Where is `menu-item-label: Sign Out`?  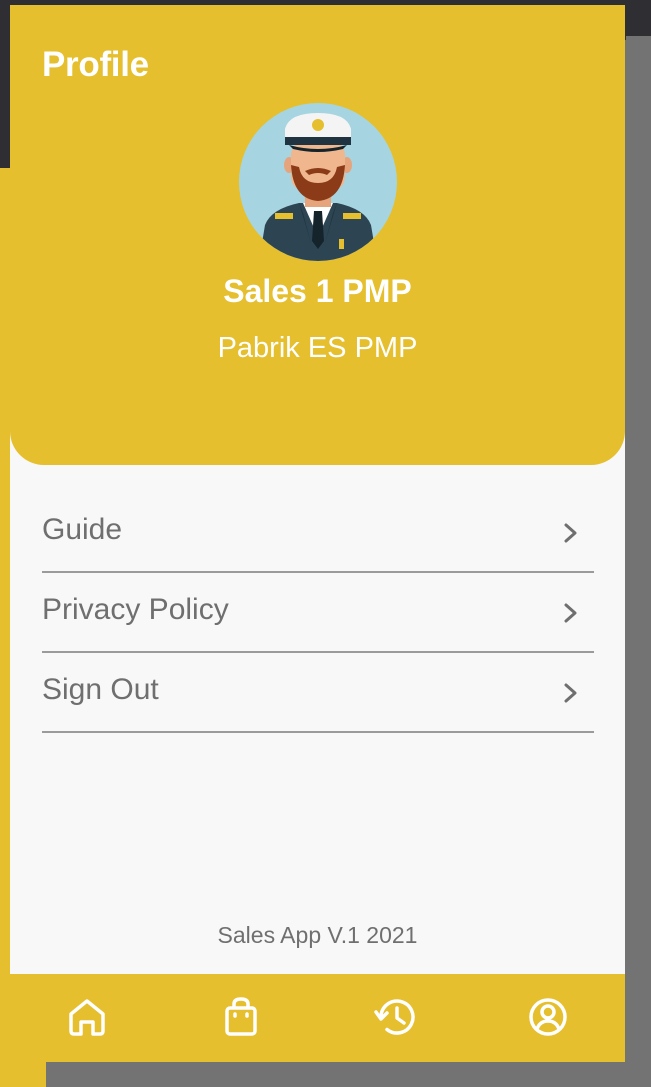
menu-item-label: Sign Out is located at coordinates (100, 689).